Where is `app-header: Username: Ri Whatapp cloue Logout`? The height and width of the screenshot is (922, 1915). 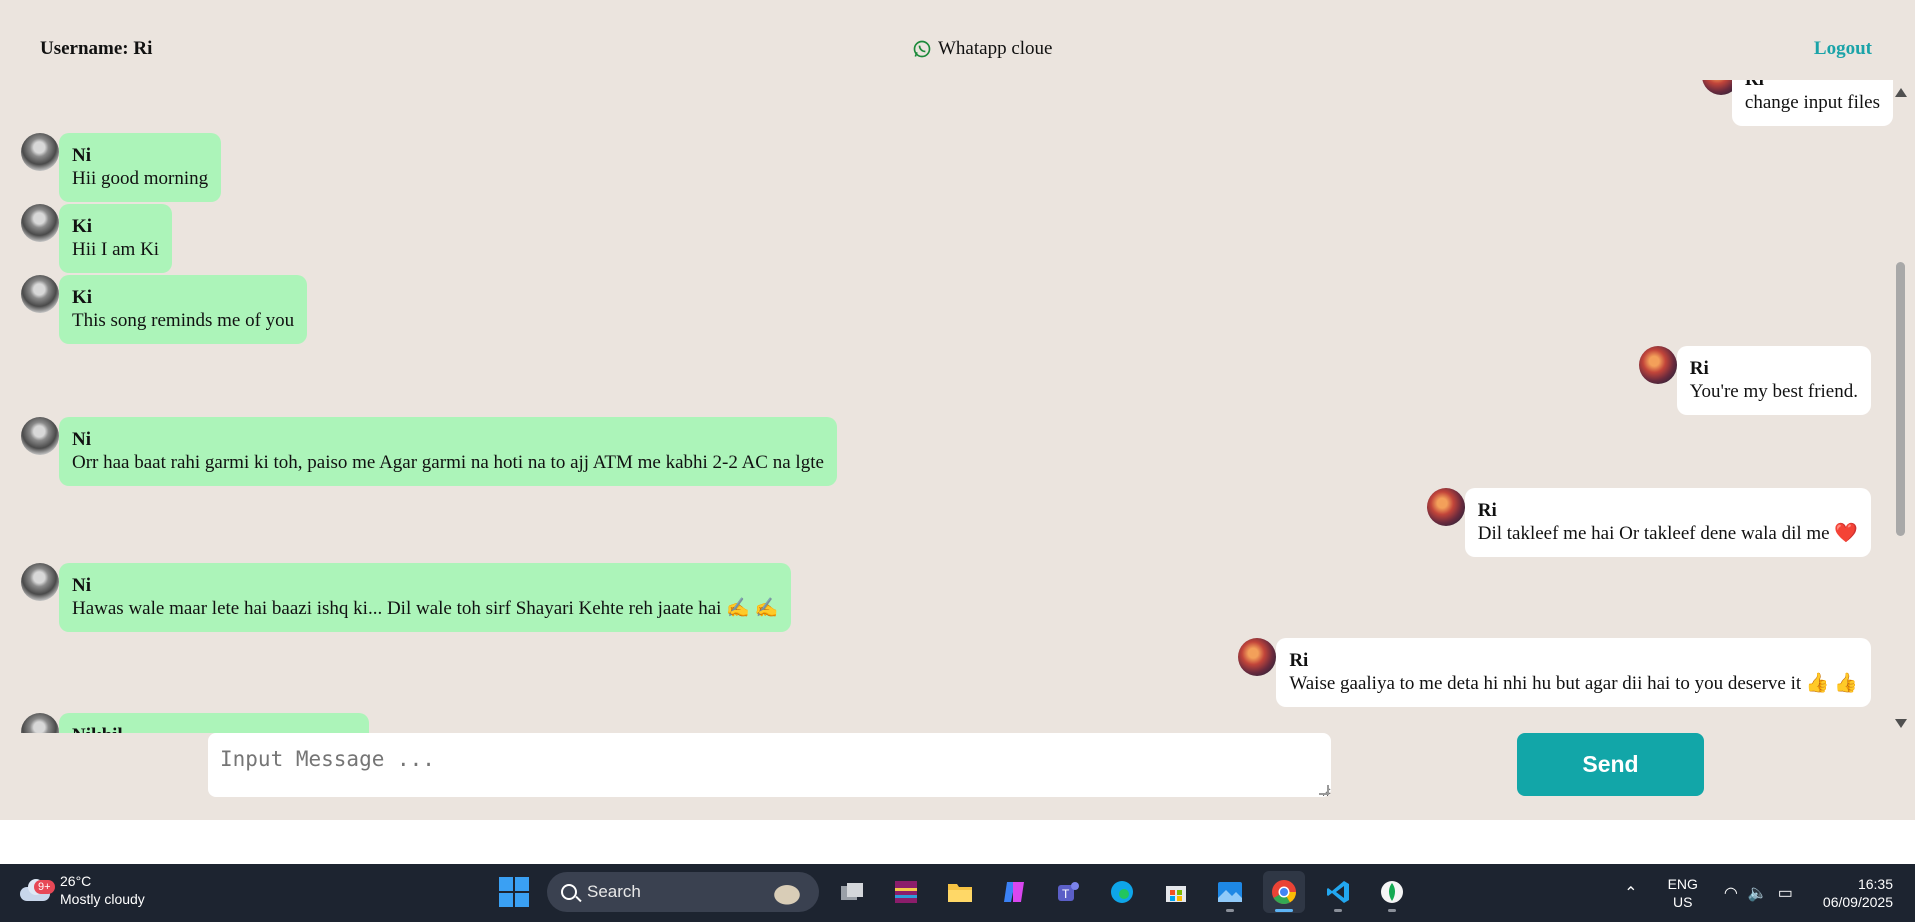 app-header: Username: Ri Whatapp cloue Logout is located at coordinates (957, 40).